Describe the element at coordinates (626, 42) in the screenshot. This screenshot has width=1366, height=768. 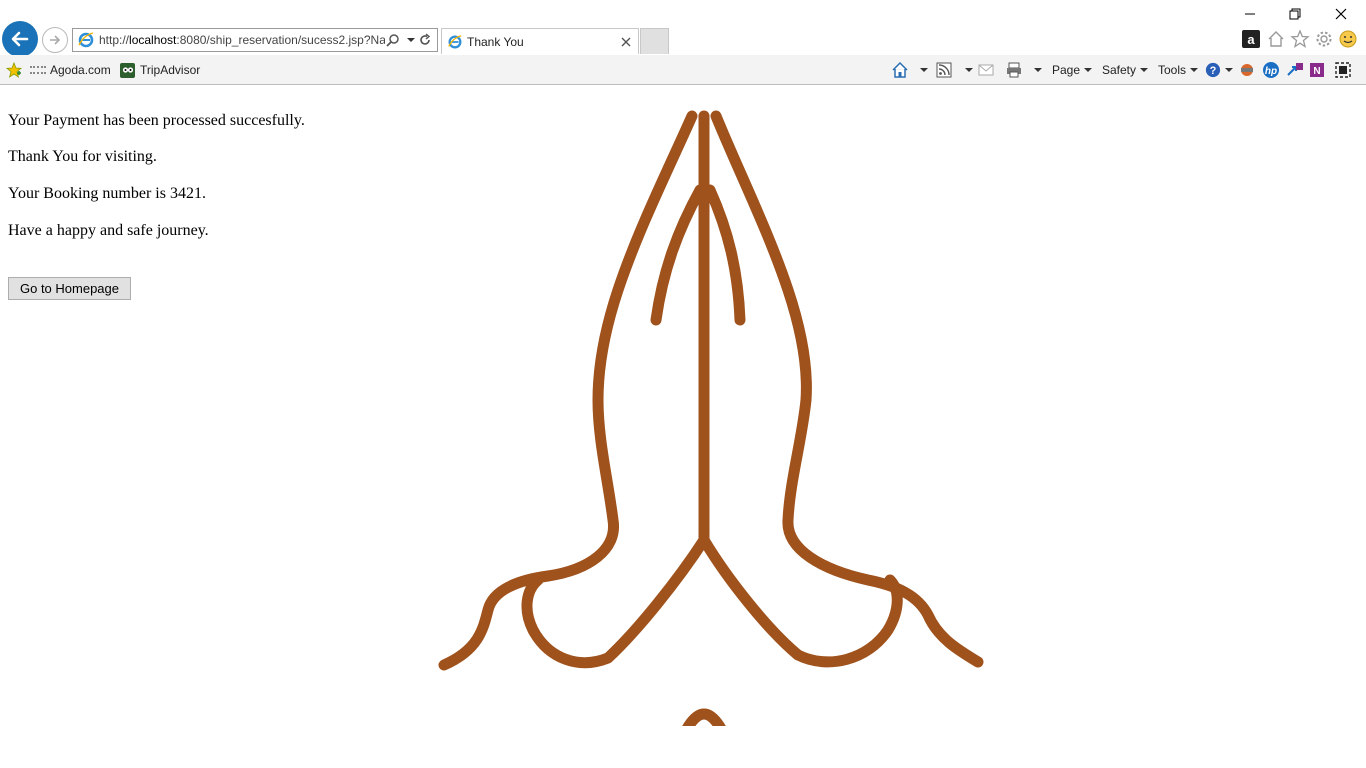
I see `close-tab-icon` at that location.